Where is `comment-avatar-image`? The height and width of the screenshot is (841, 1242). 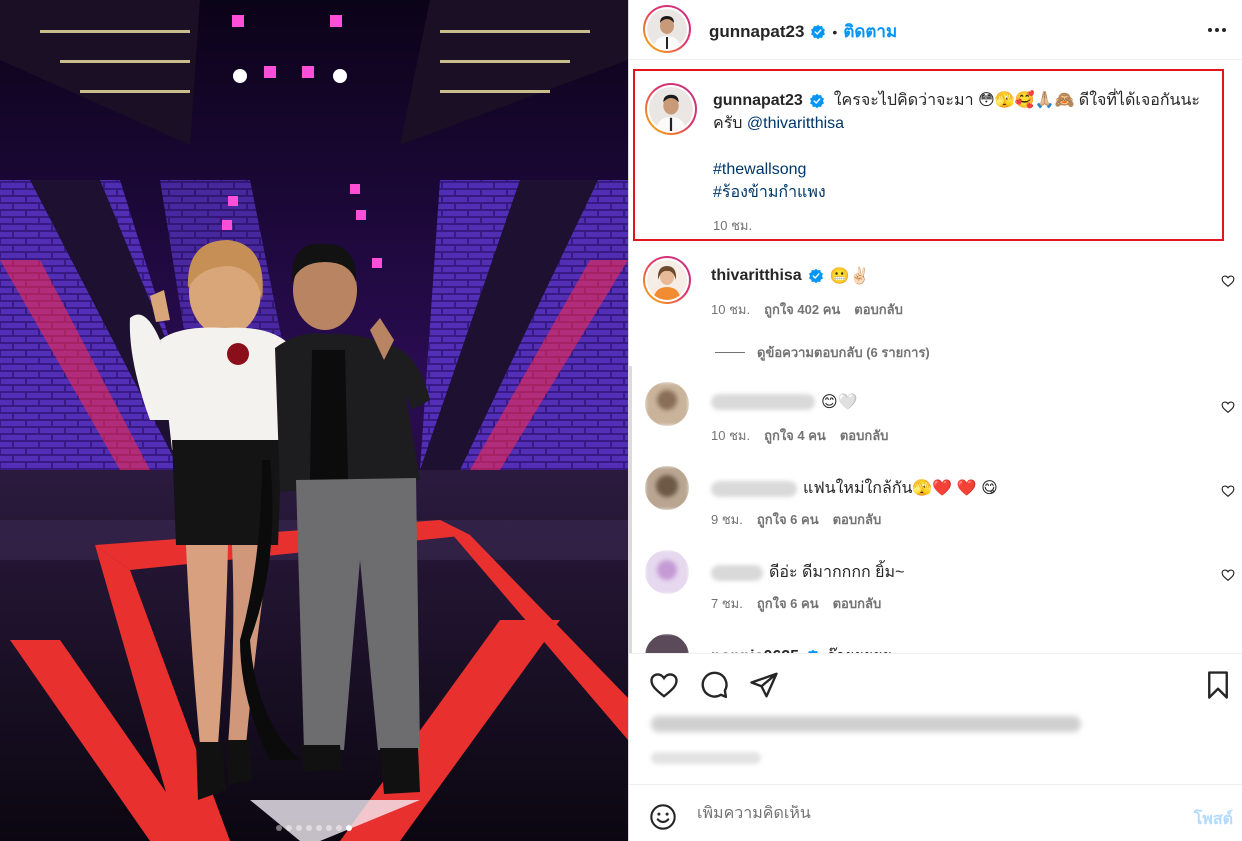
comment-avatar-image is located at coordinates (667, 280).